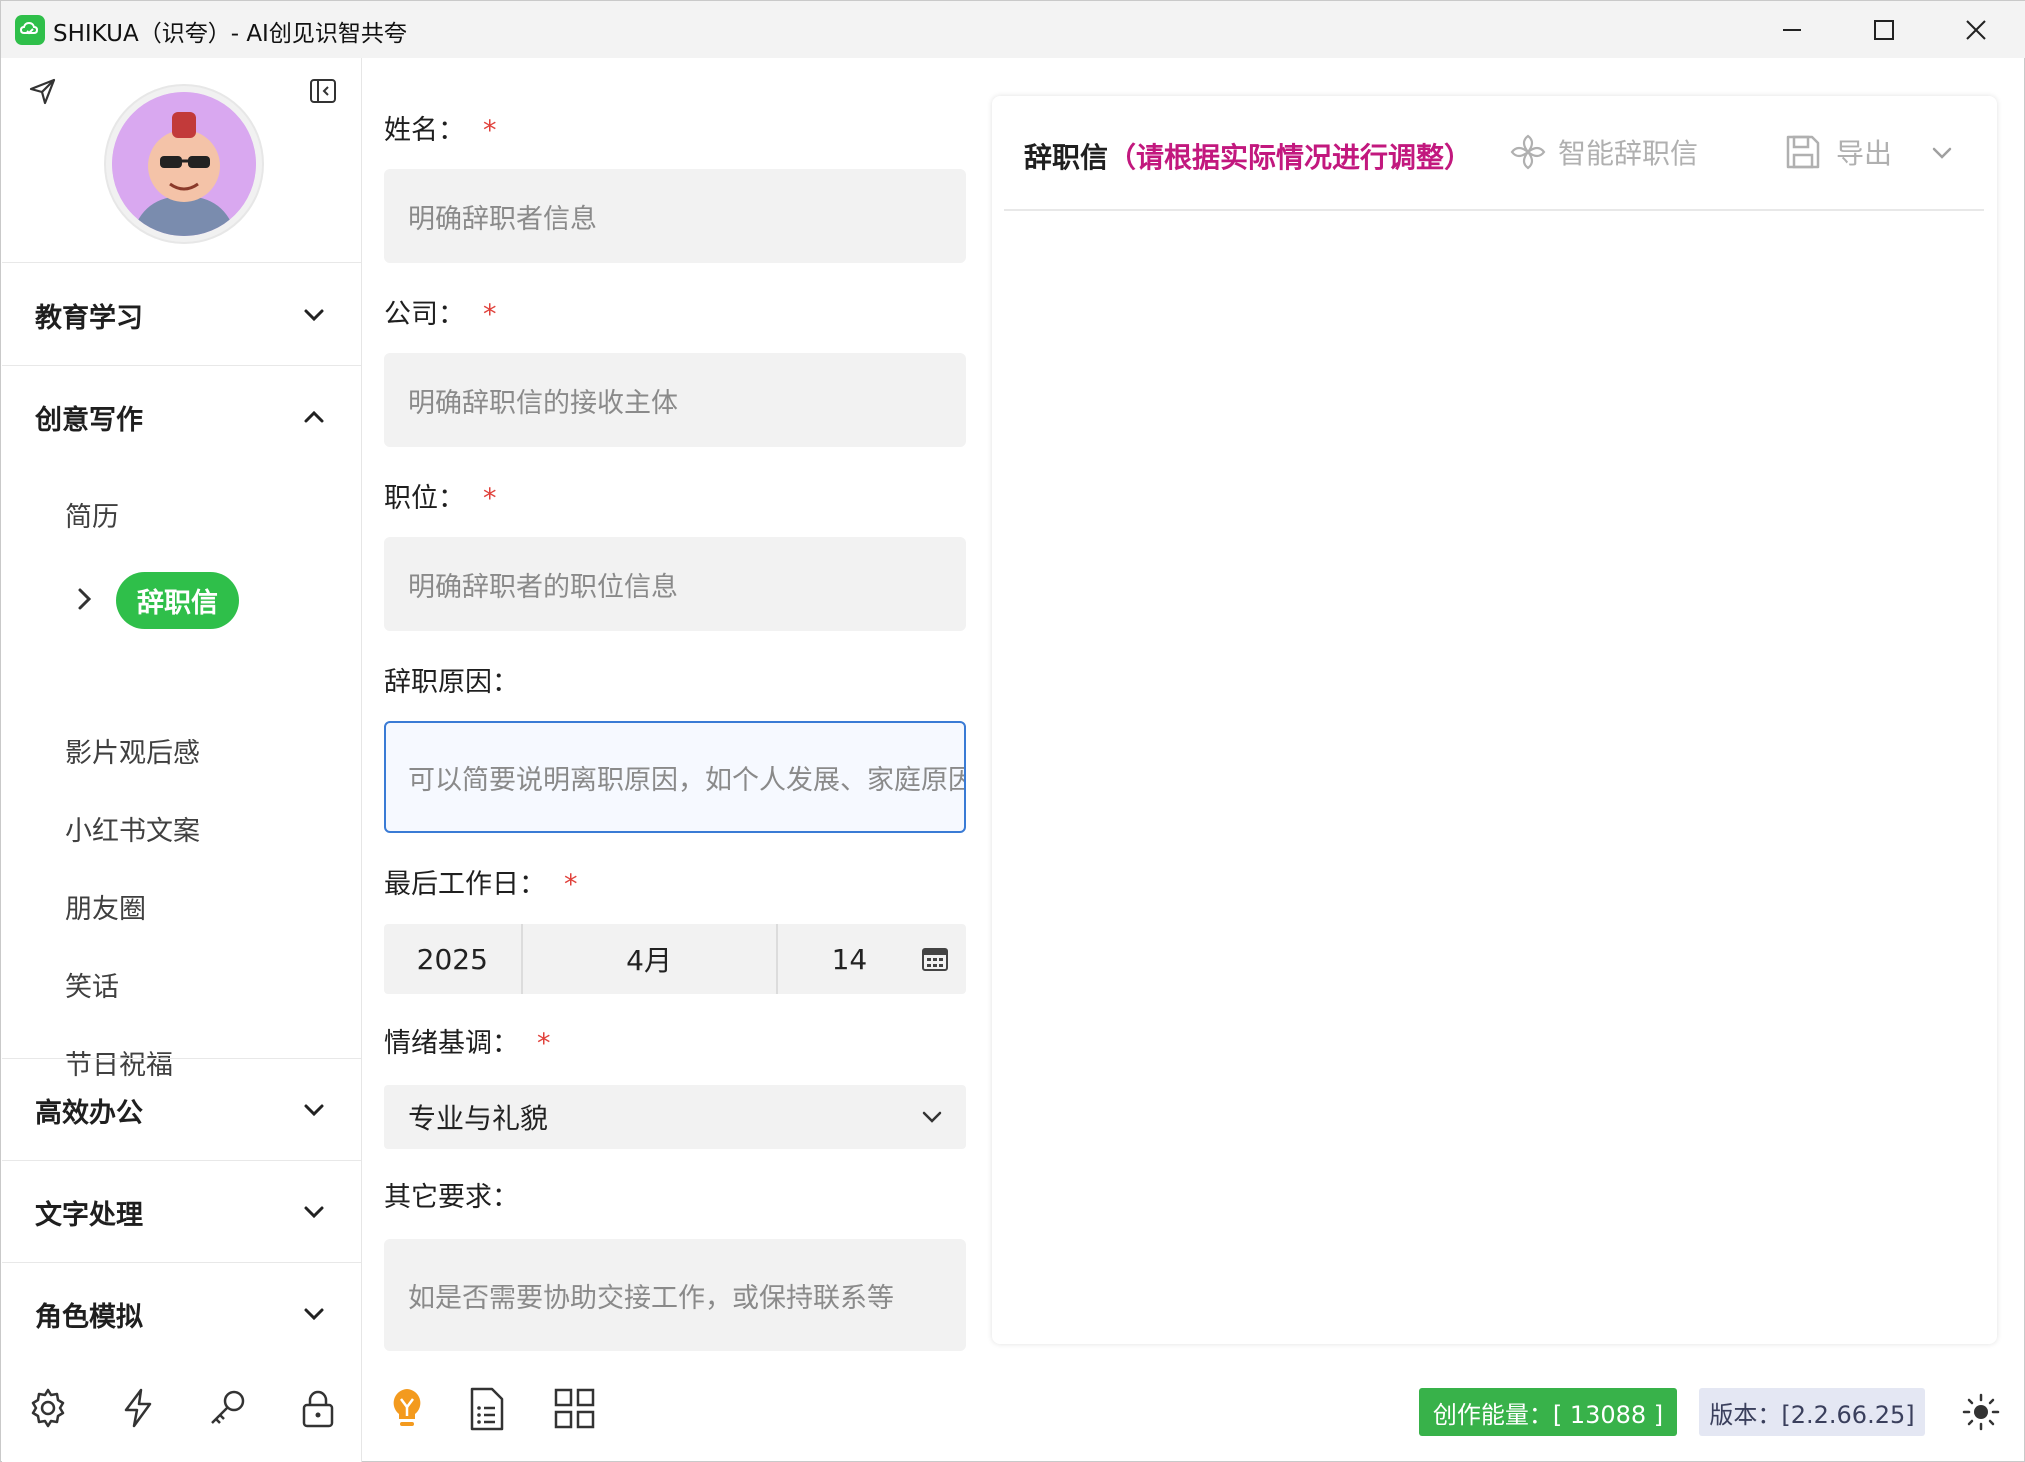 The image size is (2025, 1462). What do you see at coordinates (92, 984) in the screenshot?
I see `sidebar-item-jokes: 笑话` at bounding box center [92, 984].